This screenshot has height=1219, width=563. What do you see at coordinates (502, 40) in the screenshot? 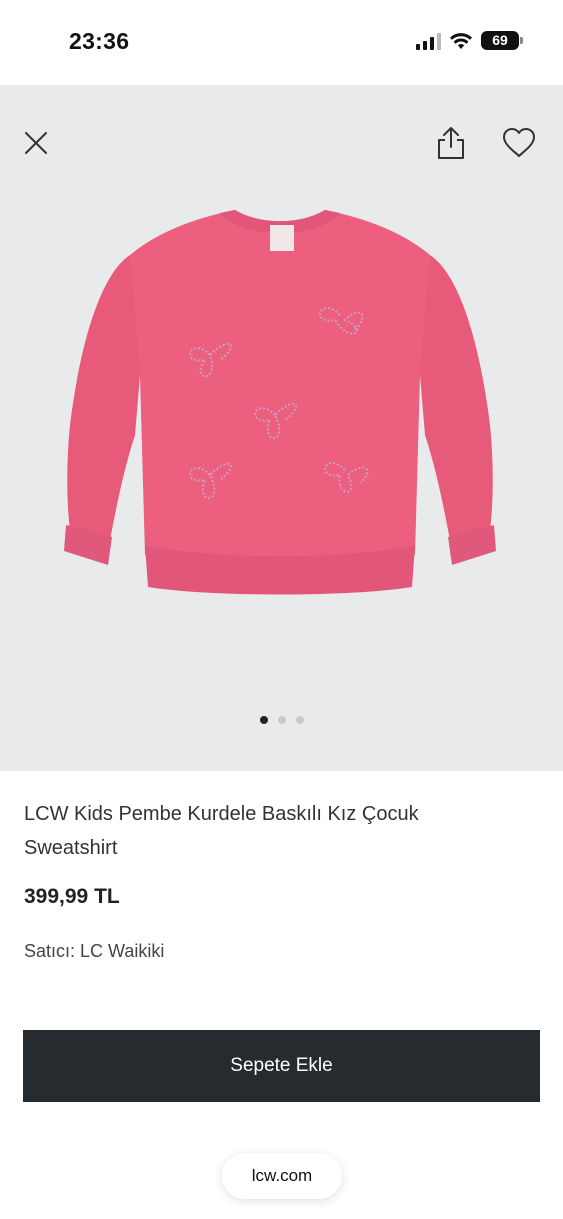
I see `battery-indicator: 69` at bounding box center [502, 40].